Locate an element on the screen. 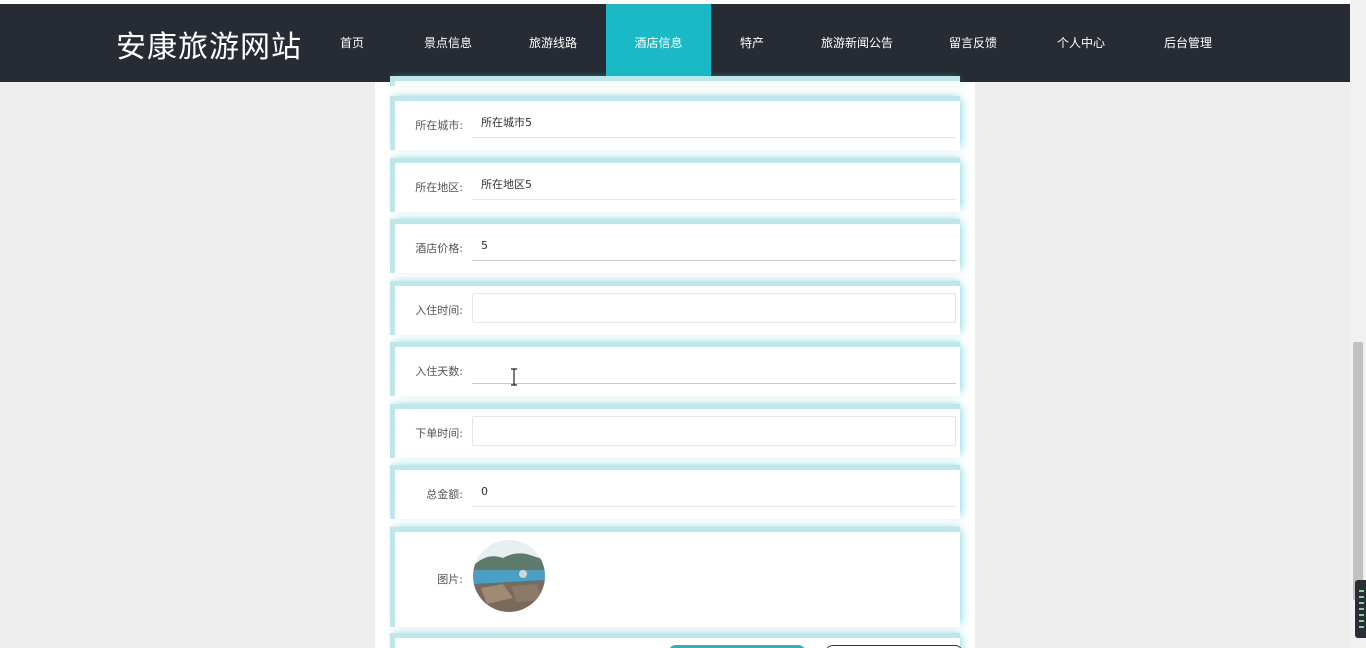  checkin-time-label: 入住时间: is located at coordinates (439, 310).